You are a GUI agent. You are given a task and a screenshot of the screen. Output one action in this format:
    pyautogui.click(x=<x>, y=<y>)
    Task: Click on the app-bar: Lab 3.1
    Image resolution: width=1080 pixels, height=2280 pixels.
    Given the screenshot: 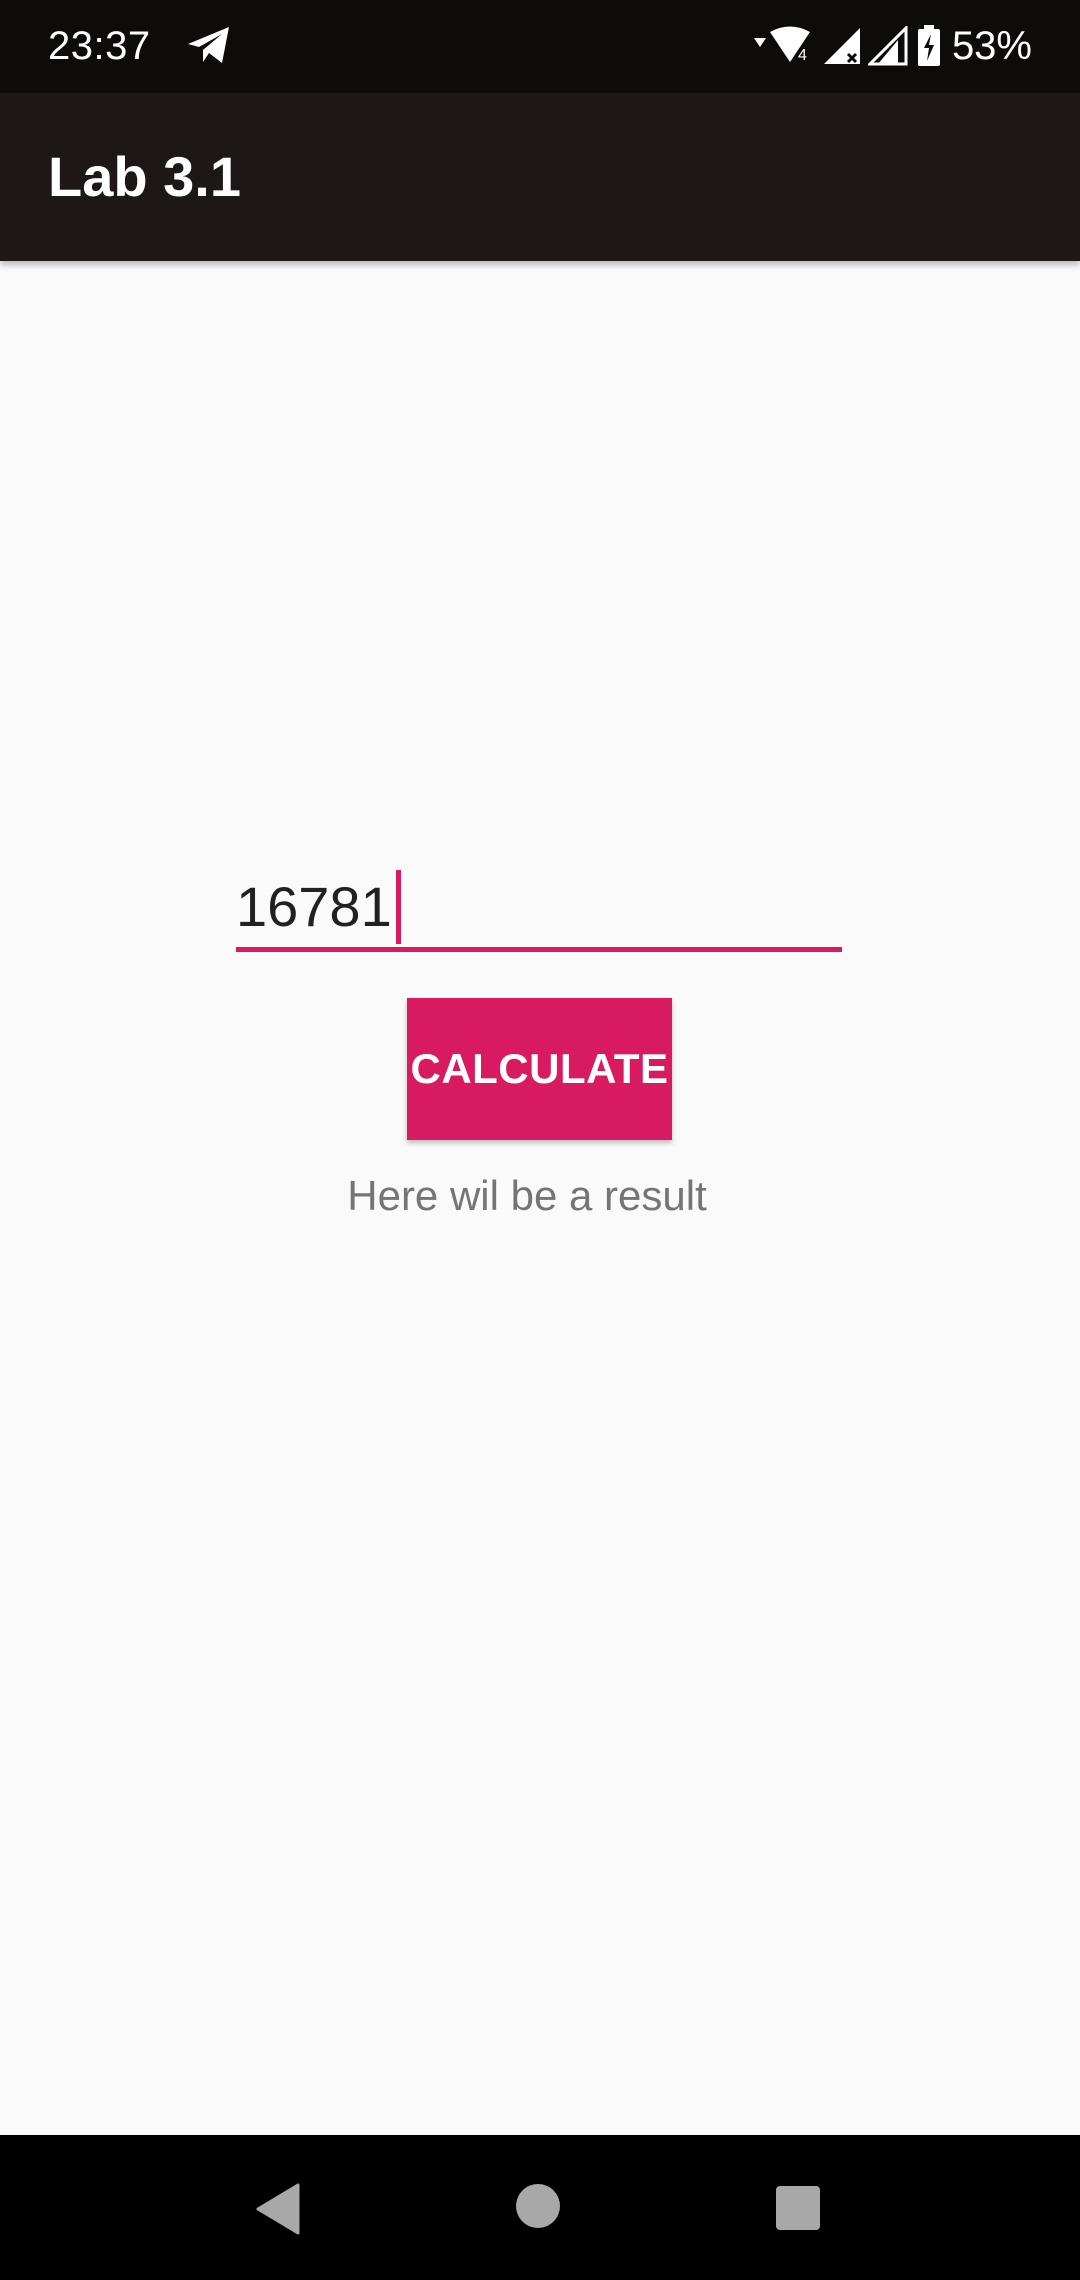 What is the action you would take?
    pyautogui.click(x=540, y=177)
    